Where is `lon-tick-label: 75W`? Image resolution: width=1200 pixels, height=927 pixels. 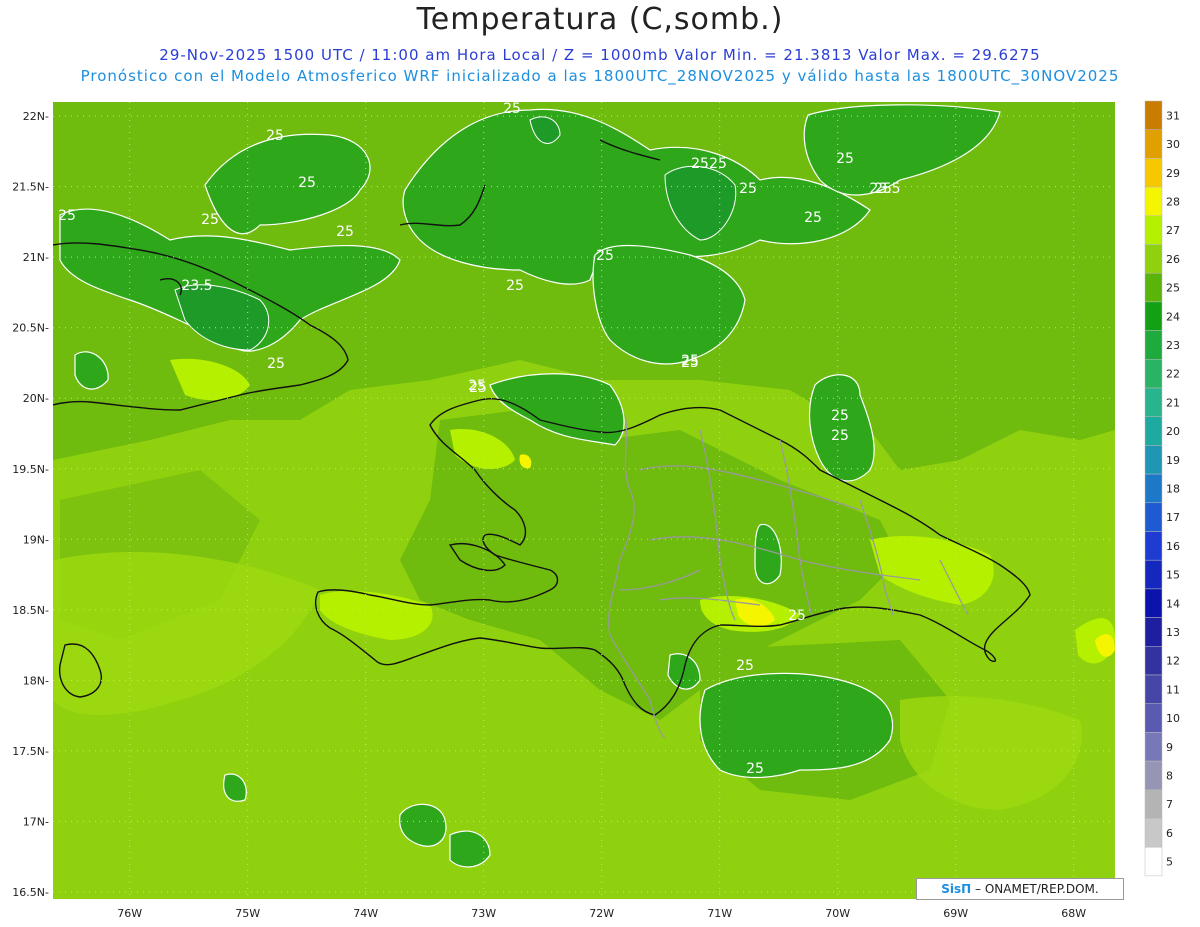
lon-tick-label: 75W is located at coordinates (247, 913).